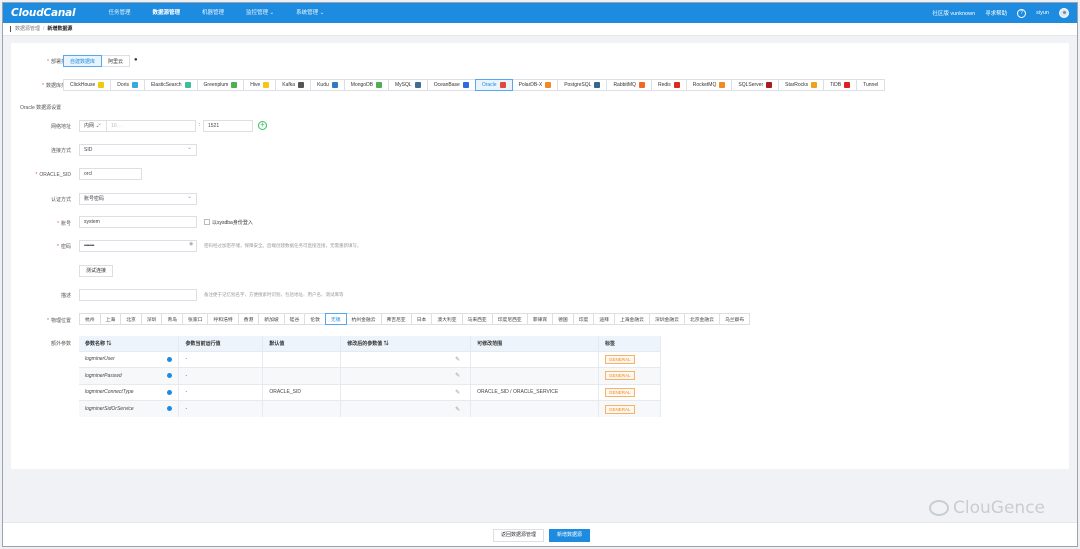 Image resolution: width=1080 pixels, height=549 pixels. I want to click on location-option: 张家口, so click(195, 319).